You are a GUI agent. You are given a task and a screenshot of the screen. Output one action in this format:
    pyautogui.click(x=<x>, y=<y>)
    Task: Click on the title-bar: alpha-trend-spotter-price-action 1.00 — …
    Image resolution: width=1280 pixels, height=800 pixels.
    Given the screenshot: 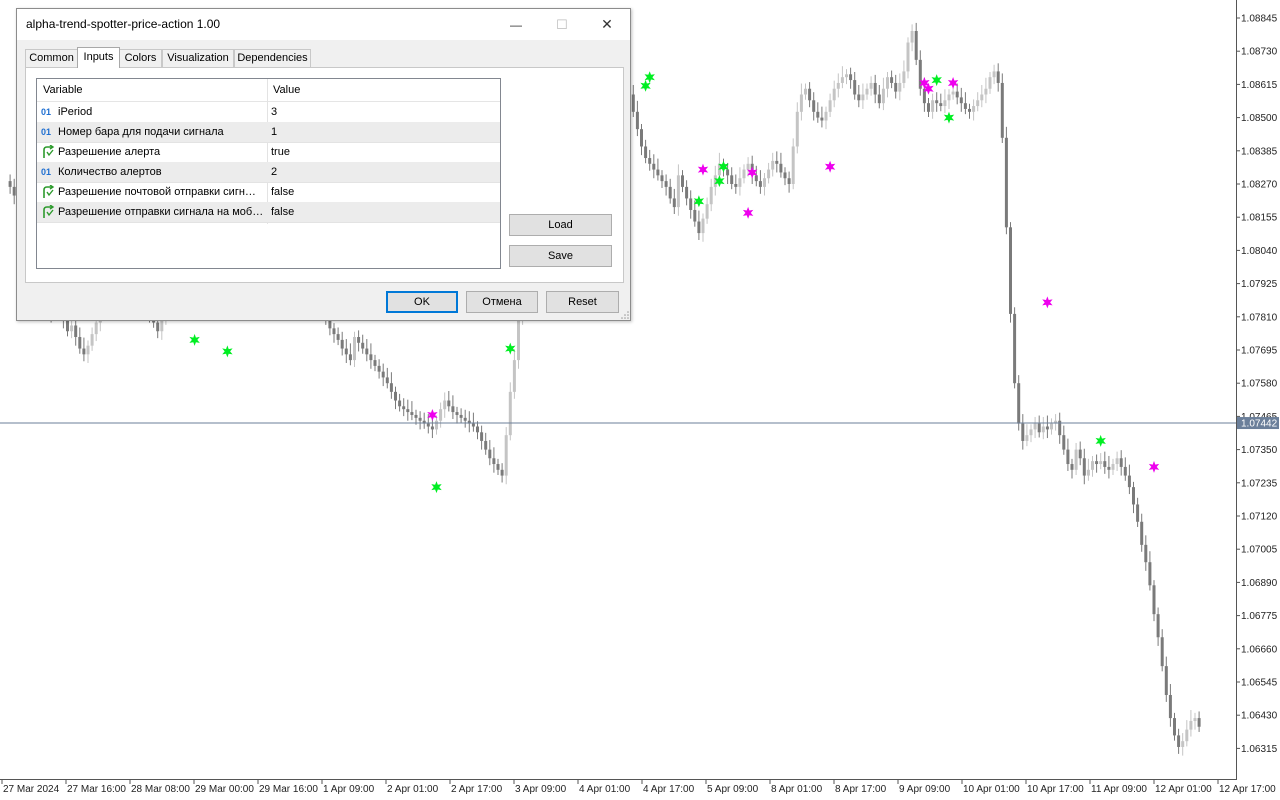 What is the action you would take?
    pyautogui.click(x=323, y=24)
    